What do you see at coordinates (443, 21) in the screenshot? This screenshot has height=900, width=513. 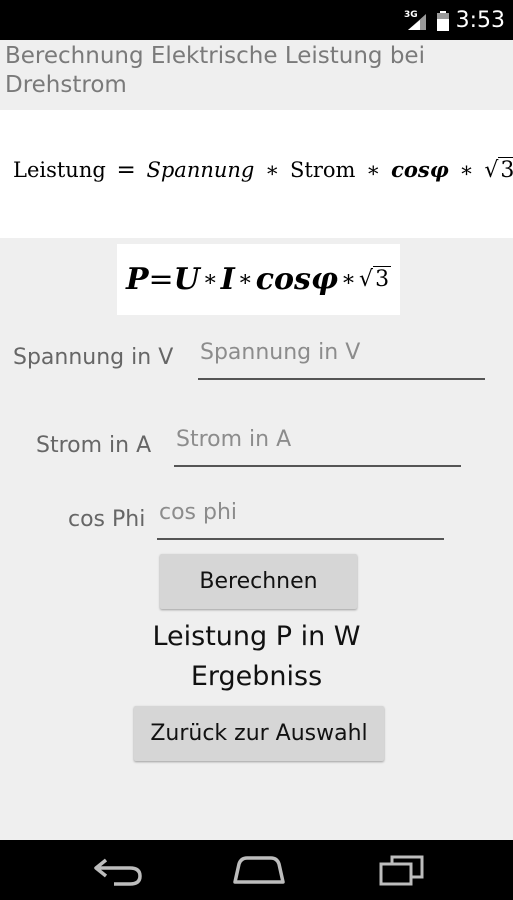 I see `battery-icon` at bounding box center [443, 21].